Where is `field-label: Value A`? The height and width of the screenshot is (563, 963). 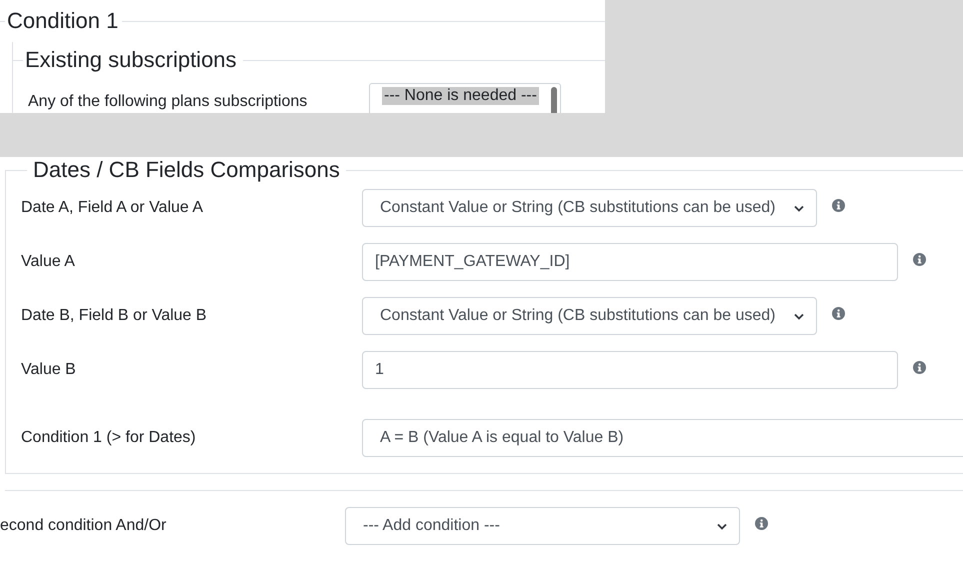
field-label: Value A is located at coordinates (48, 262).